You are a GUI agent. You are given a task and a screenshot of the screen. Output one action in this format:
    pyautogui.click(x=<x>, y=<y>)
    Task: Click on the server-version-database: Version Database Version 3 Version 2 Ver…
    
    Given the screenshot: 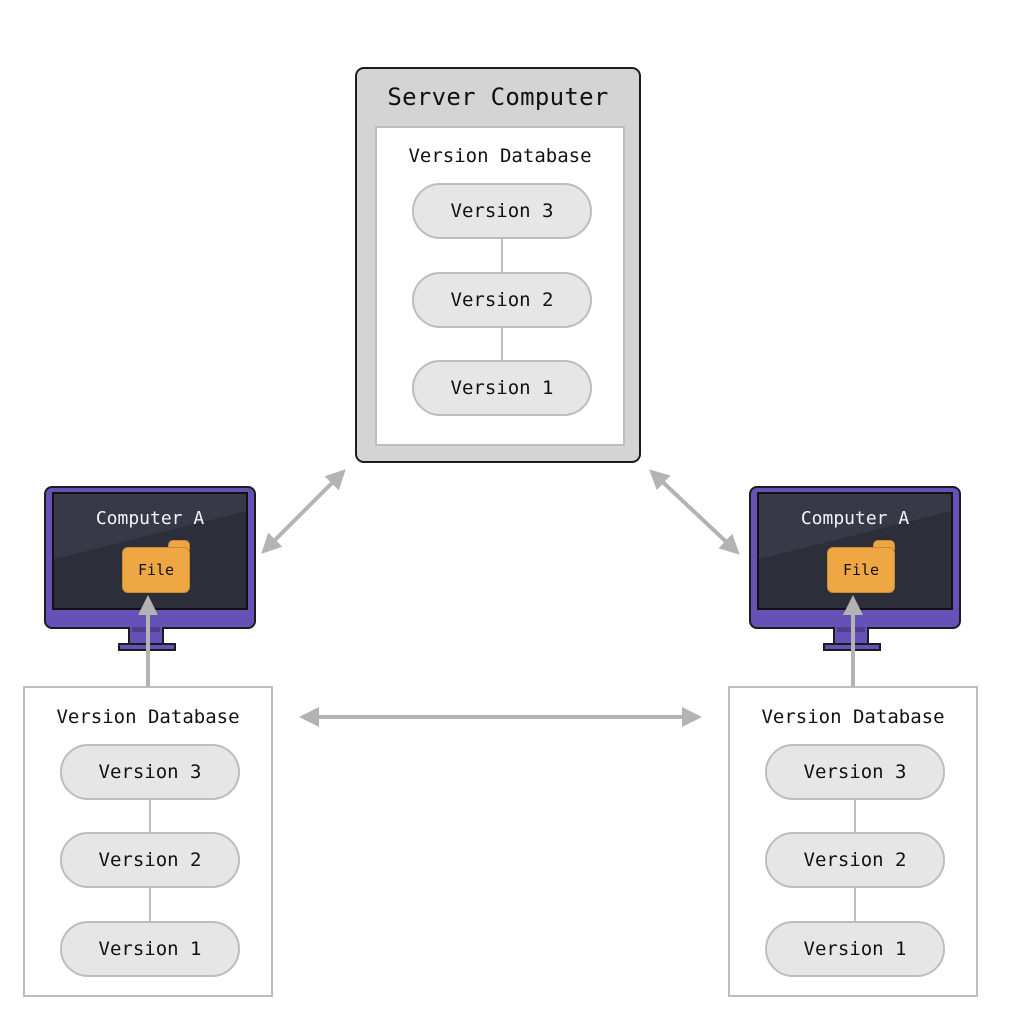 What is the action you would take?
    pyautogui.click(x=500, y=286)
    